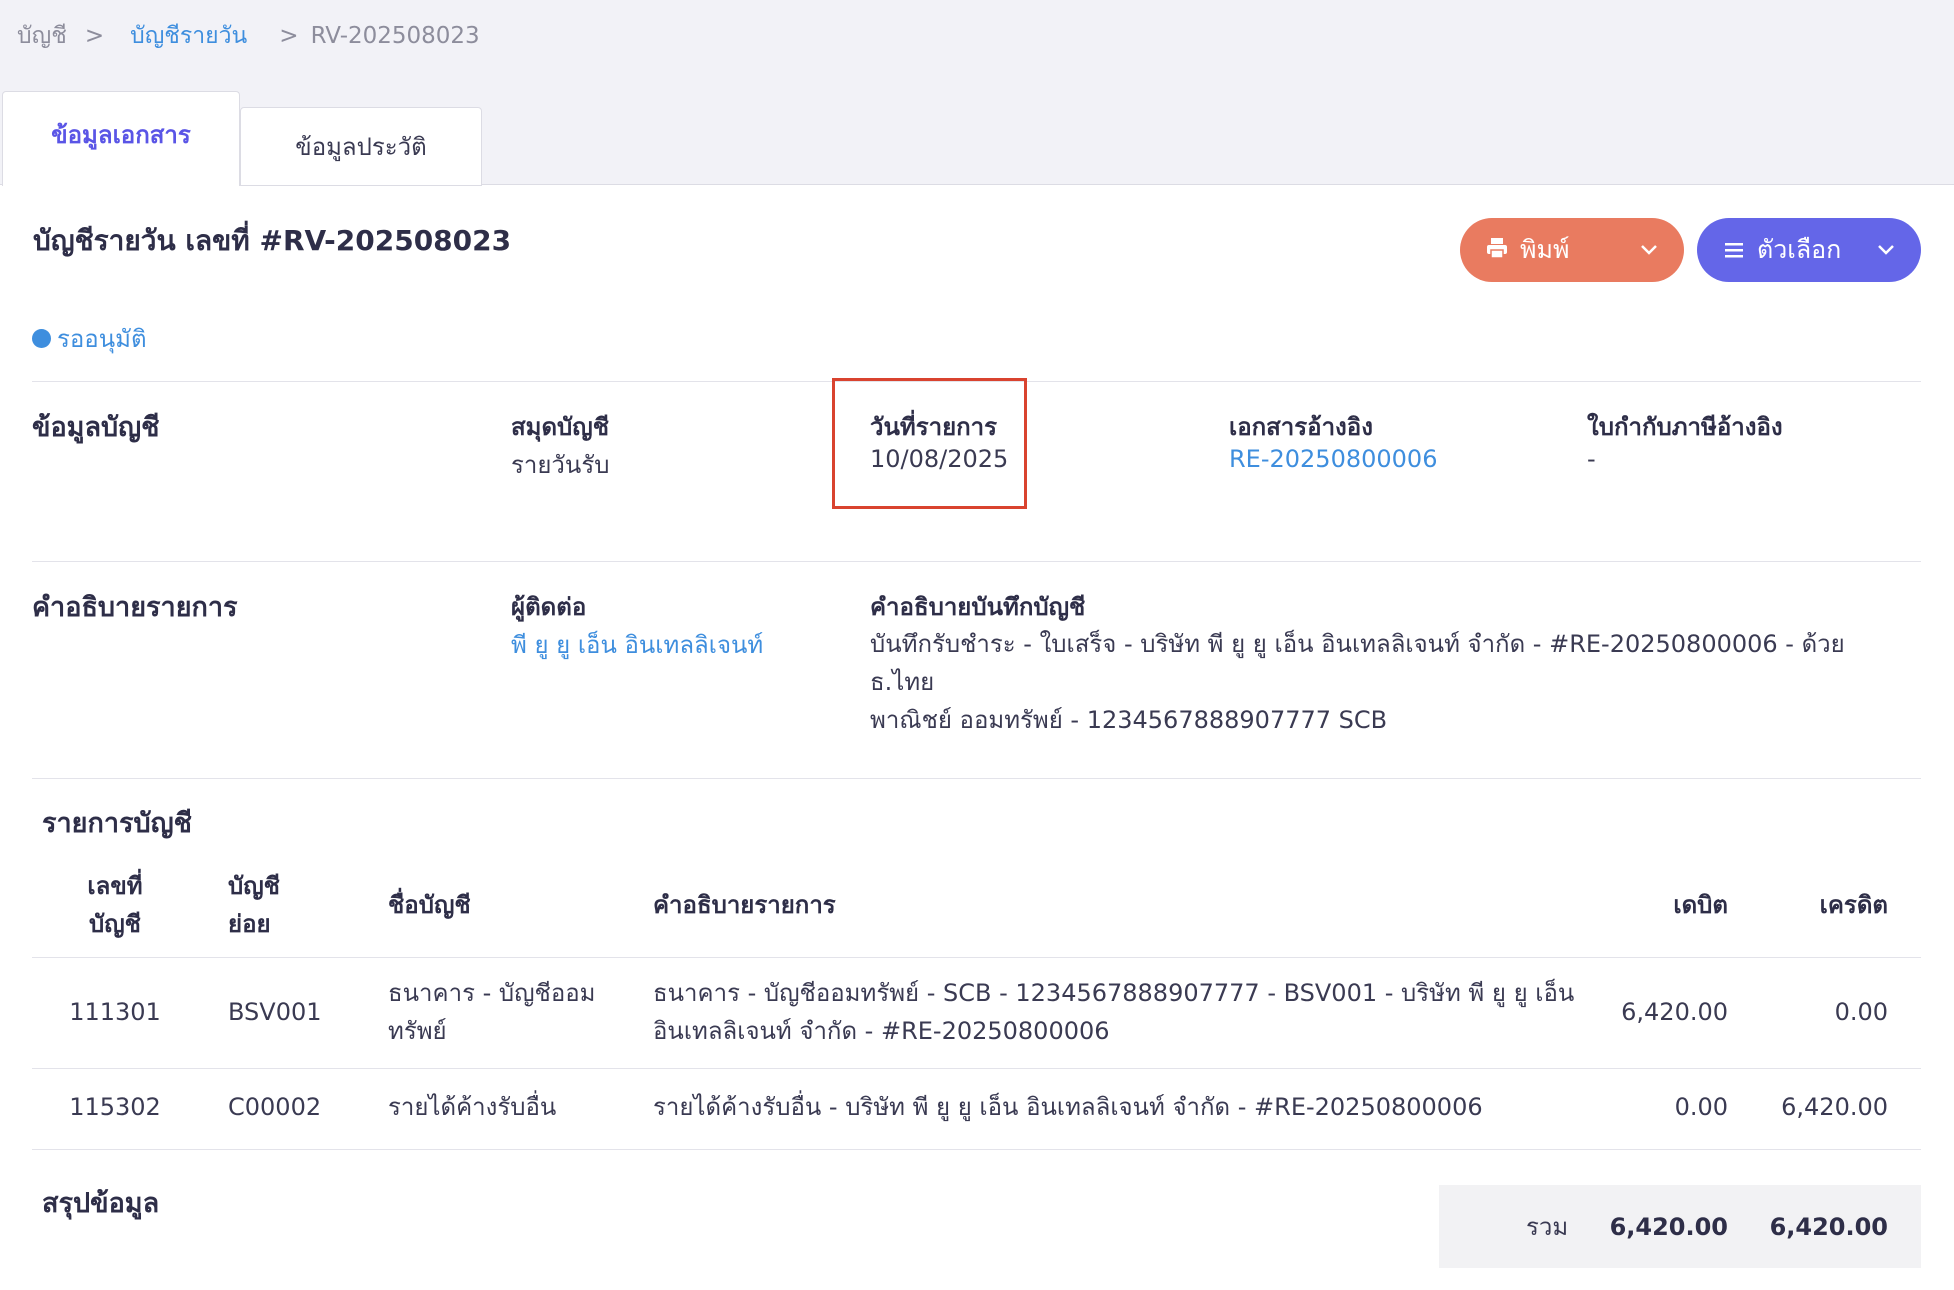 The image size is (1954, 1290). I want to click on breadcrumb: บัญชี > บัญชีรายวัน > RV-202508023, so click(248, 36).